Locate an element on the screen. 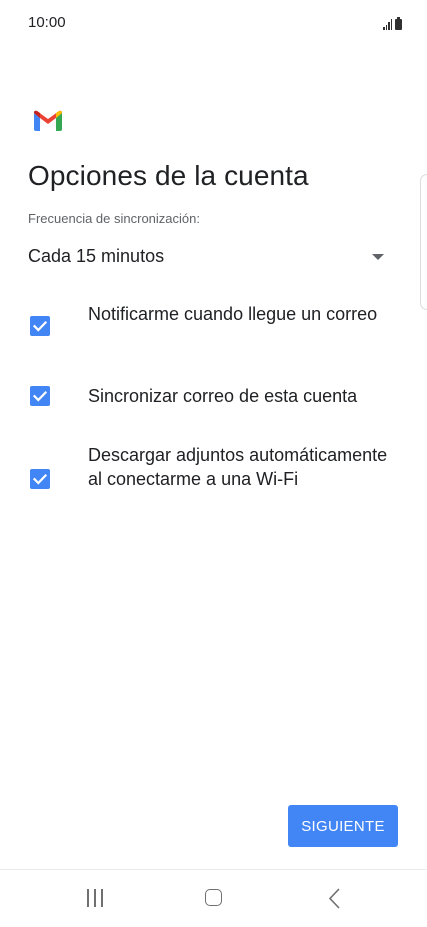 This screenshot has width=427, height=927. status-icons is located at coordinates (392, 22).